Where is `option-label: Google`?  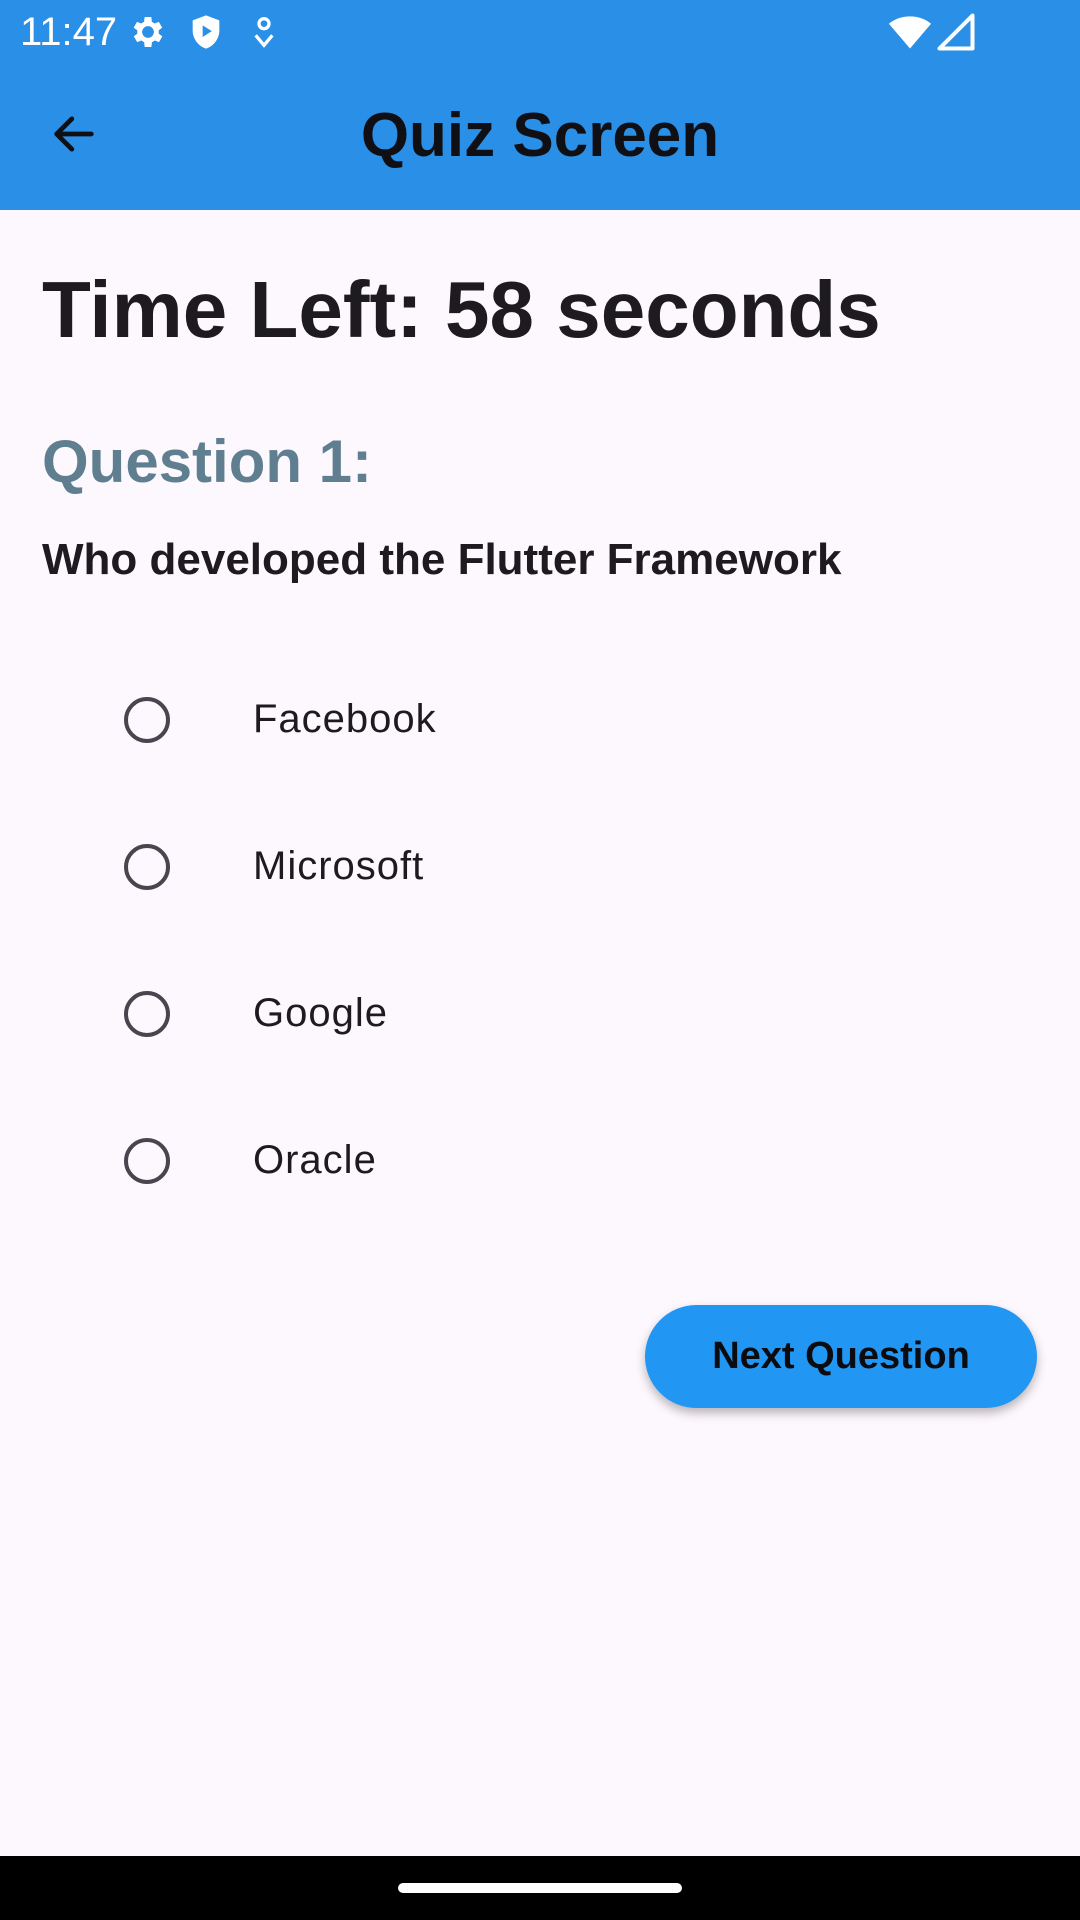
option-label: Google is located at coordinates (320, 1013).